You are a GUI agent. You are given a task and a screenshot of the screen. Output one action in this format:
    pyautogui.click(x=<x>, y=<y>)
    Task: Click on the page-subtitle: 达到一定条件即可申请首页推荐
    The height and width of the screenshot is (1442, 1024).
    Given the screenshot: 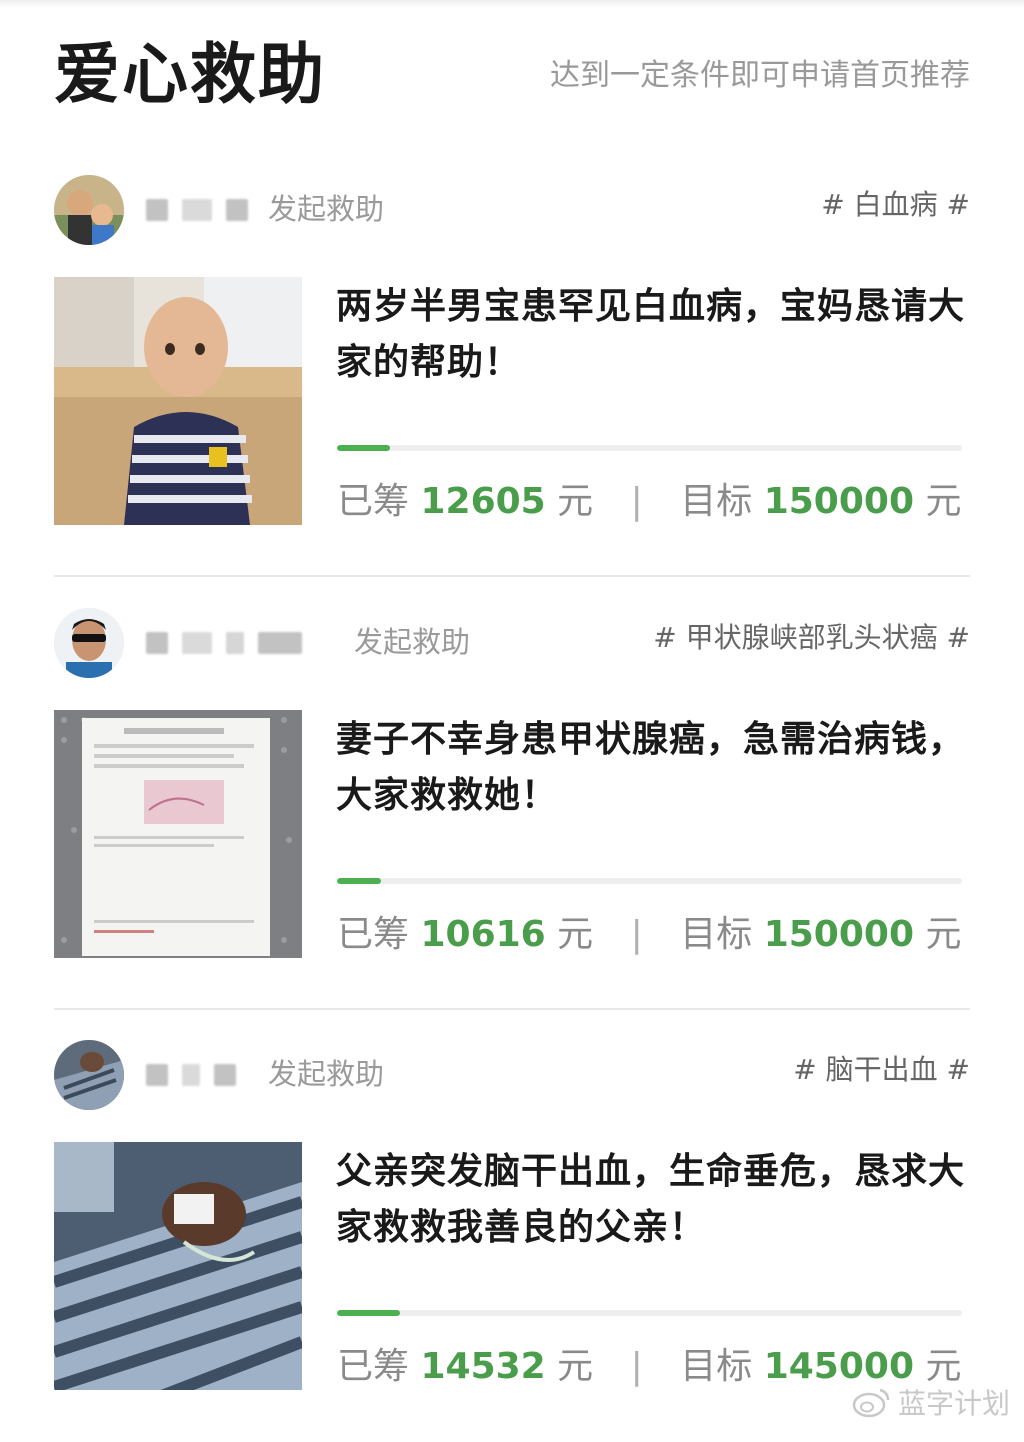 What is the action you would take?
    pyautogui.click(x=760, y=75)
    